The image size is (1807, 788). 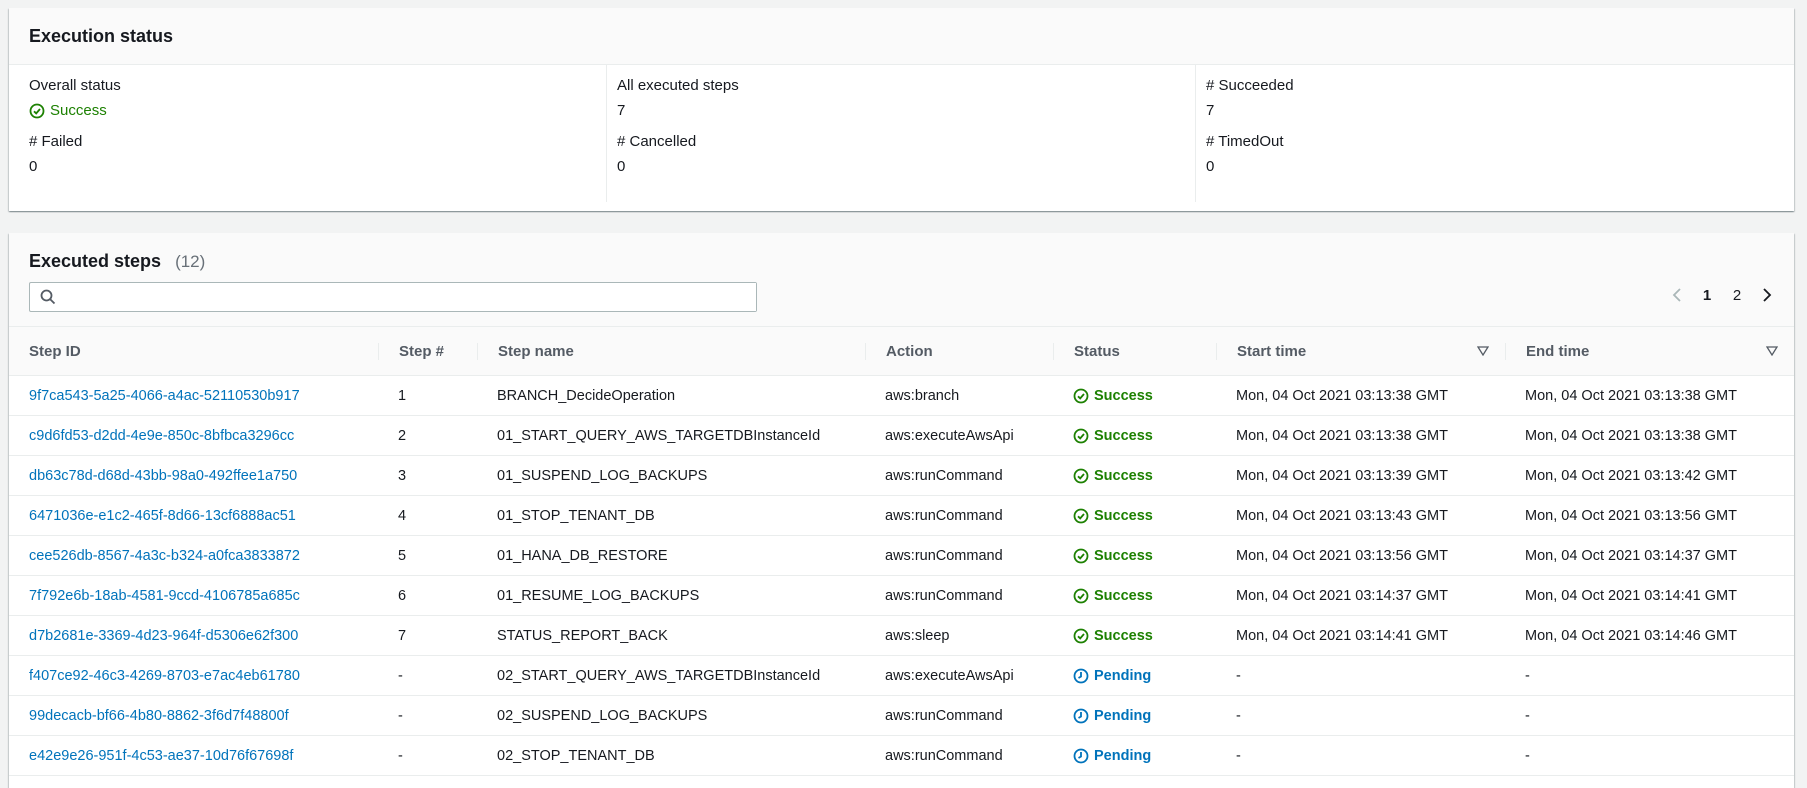 What do you see at coordinates (161, 436) in the screenshot?
I see `step-id-link: c9d6fd53-d2dd-4e9e-850c-8bfbca3296cc` at bounding box center [161, 436].